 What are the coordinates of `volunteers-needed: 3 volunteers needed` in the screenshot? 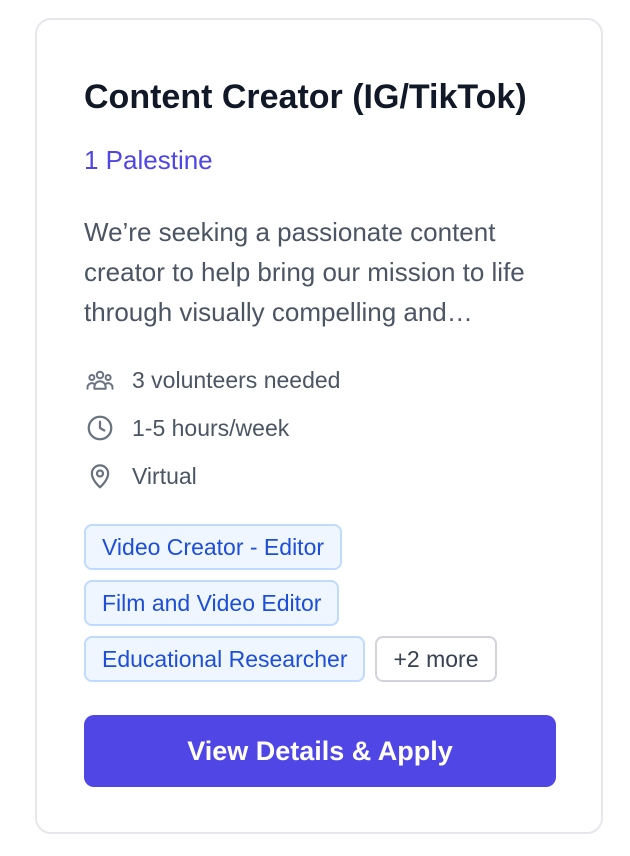 It's located at (212, 380).